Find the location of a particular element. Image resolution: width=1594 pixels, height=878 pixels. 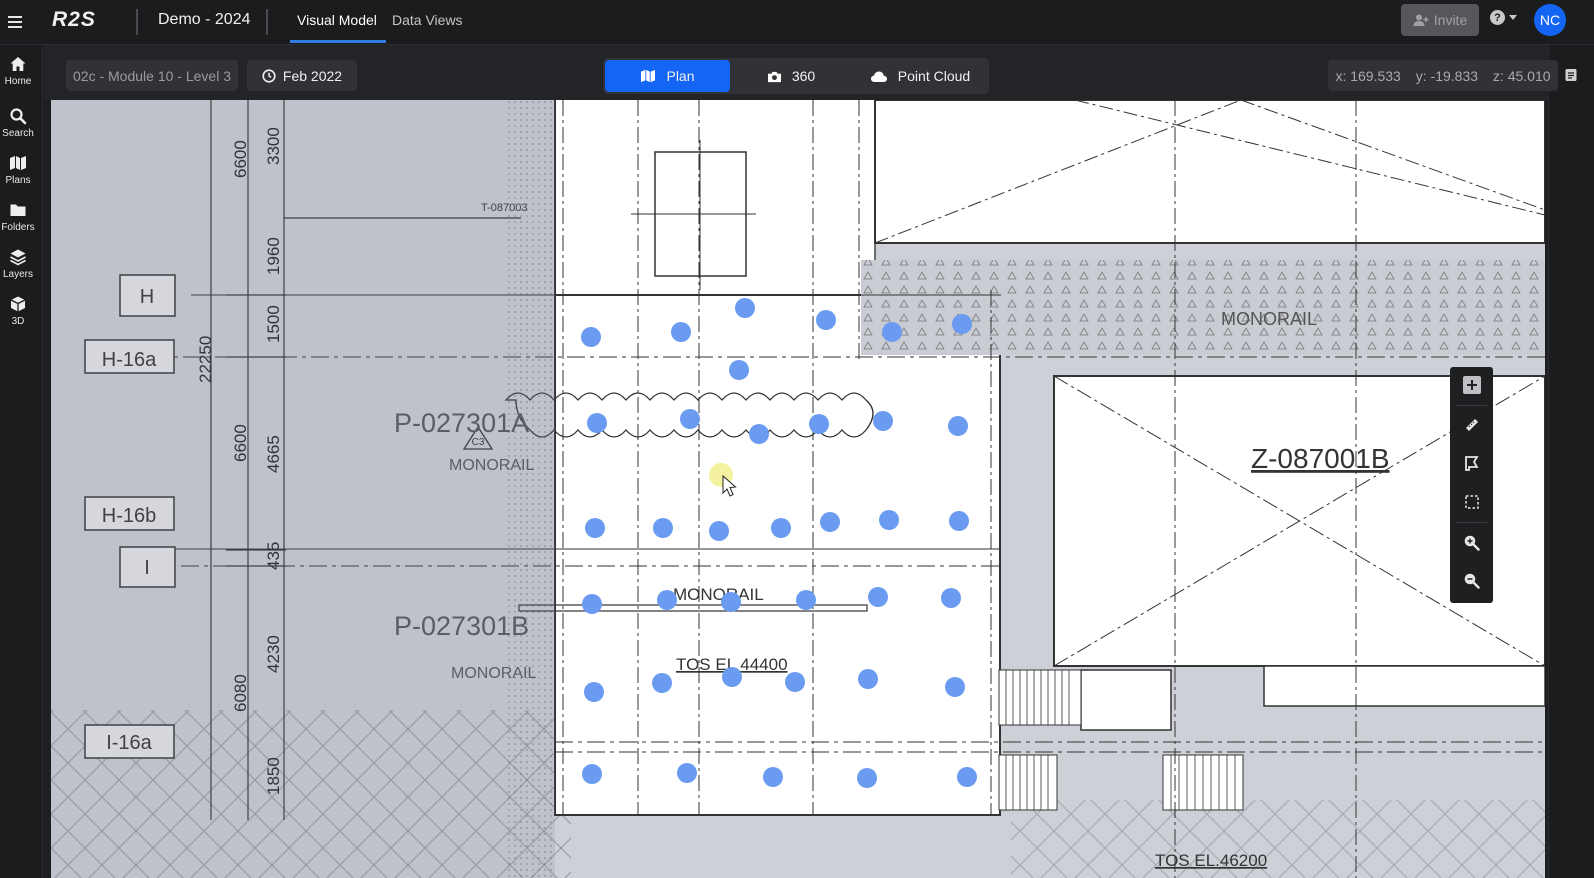

measure-icon is located at coordinates (1471, 425).